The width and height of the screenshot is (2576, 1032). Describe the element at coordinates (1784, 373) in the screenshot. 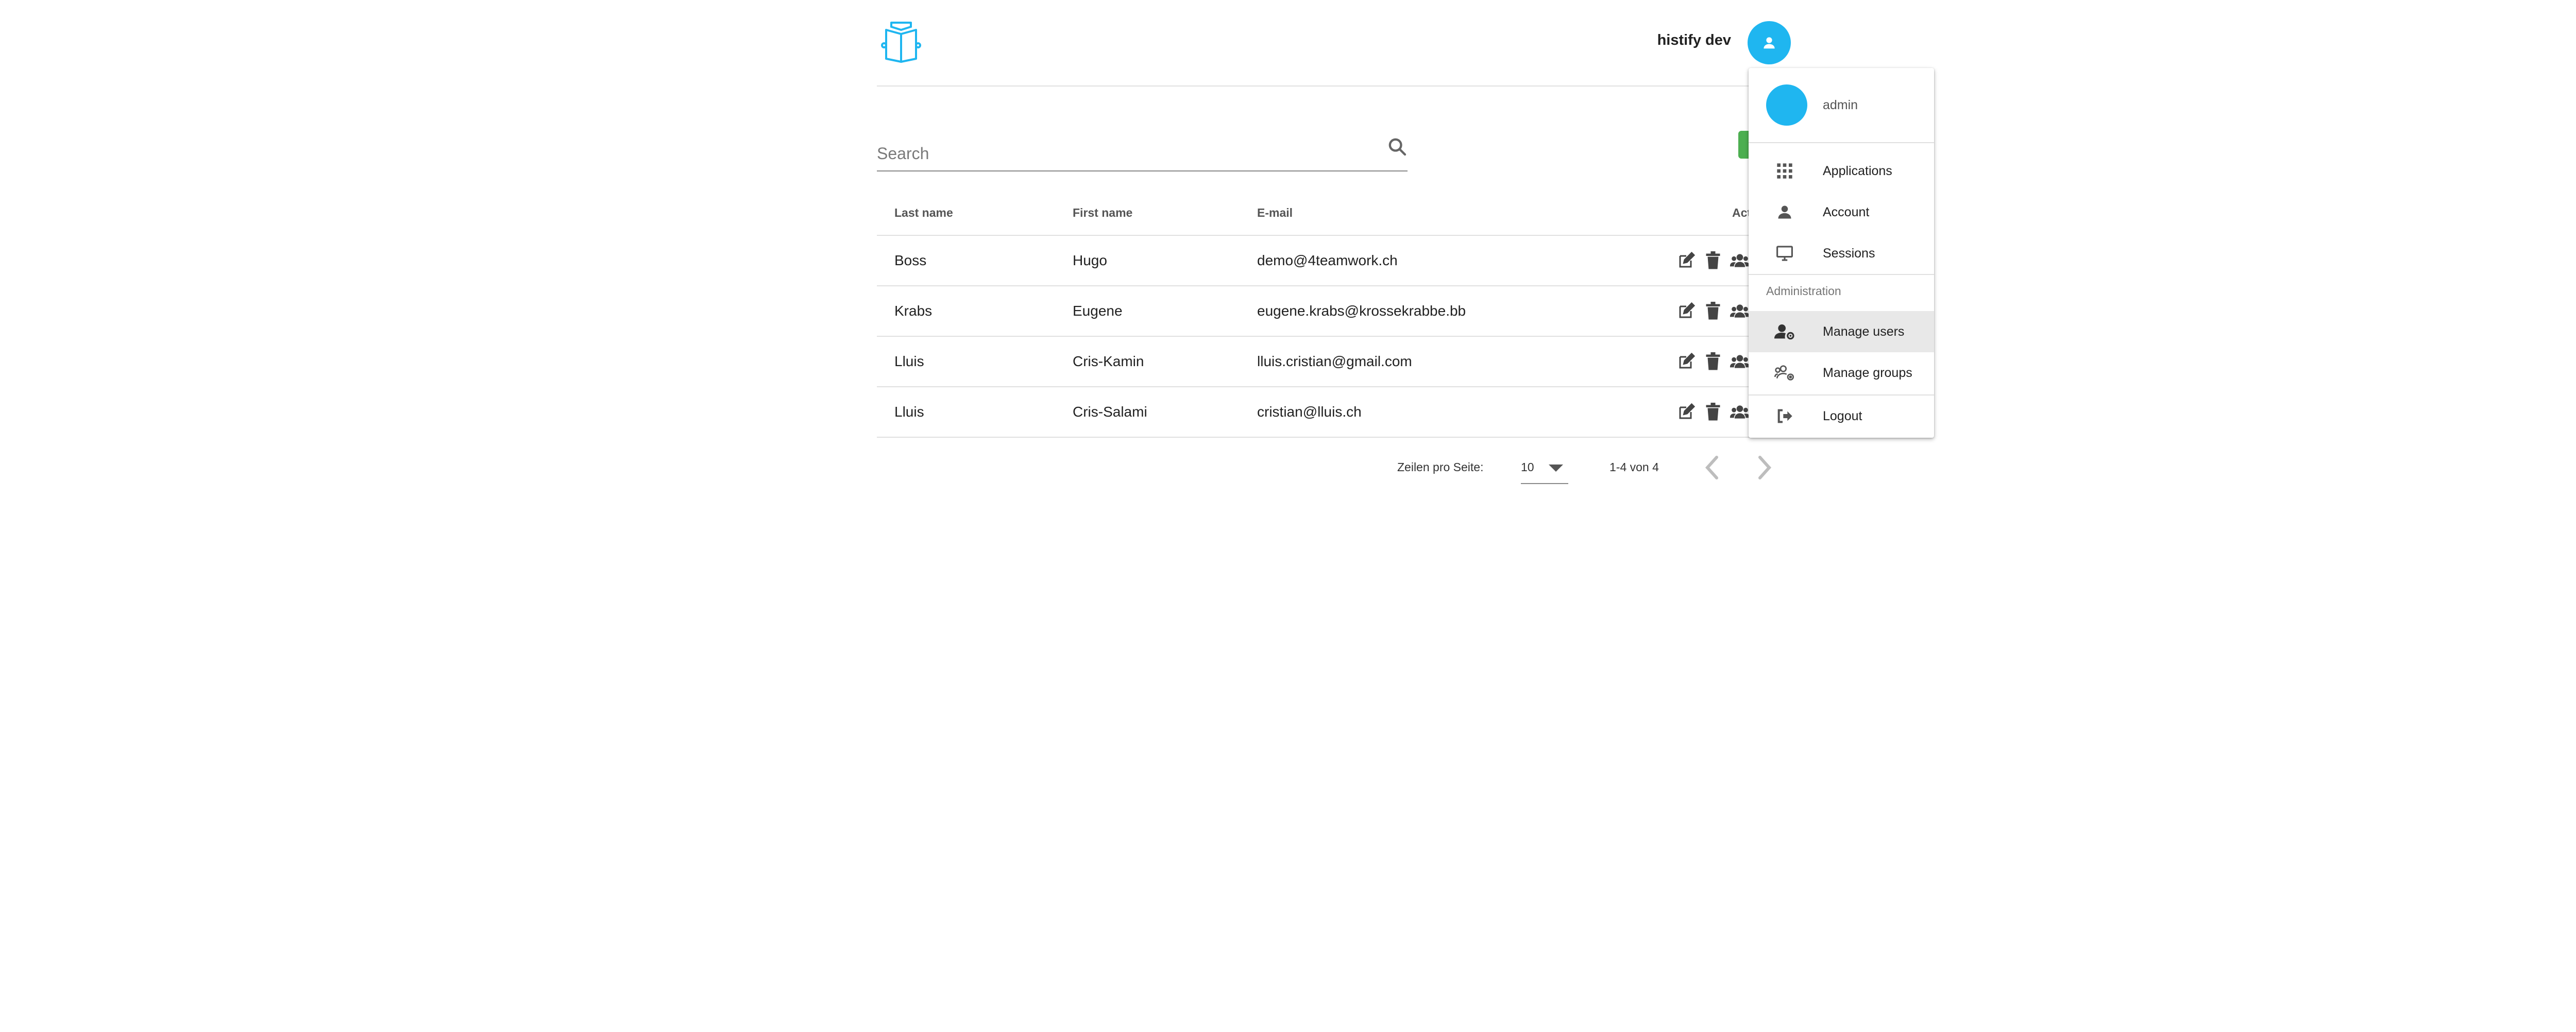

I see `manage-groups-icon` at that location.